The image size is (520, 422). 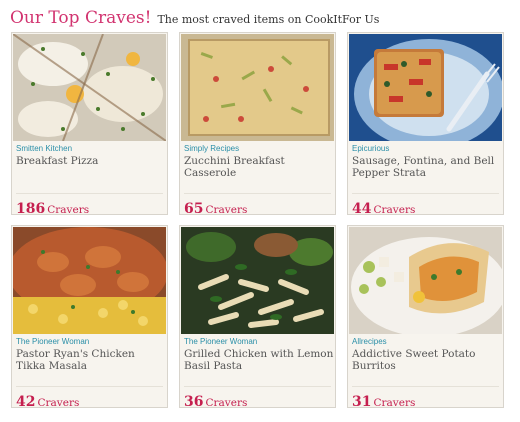 I want to click on recipe-name-link: Grilled Chicken with Lemon Basil Pasta, so click(x=259, y=360).